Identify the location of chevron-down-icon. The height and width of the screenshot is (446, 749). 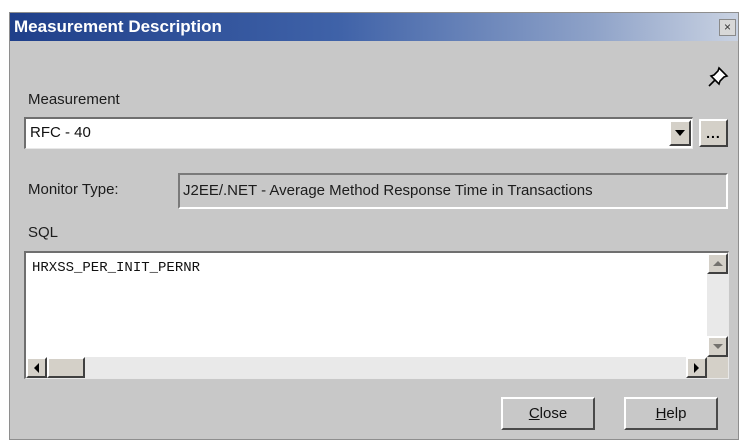
(680, 133).